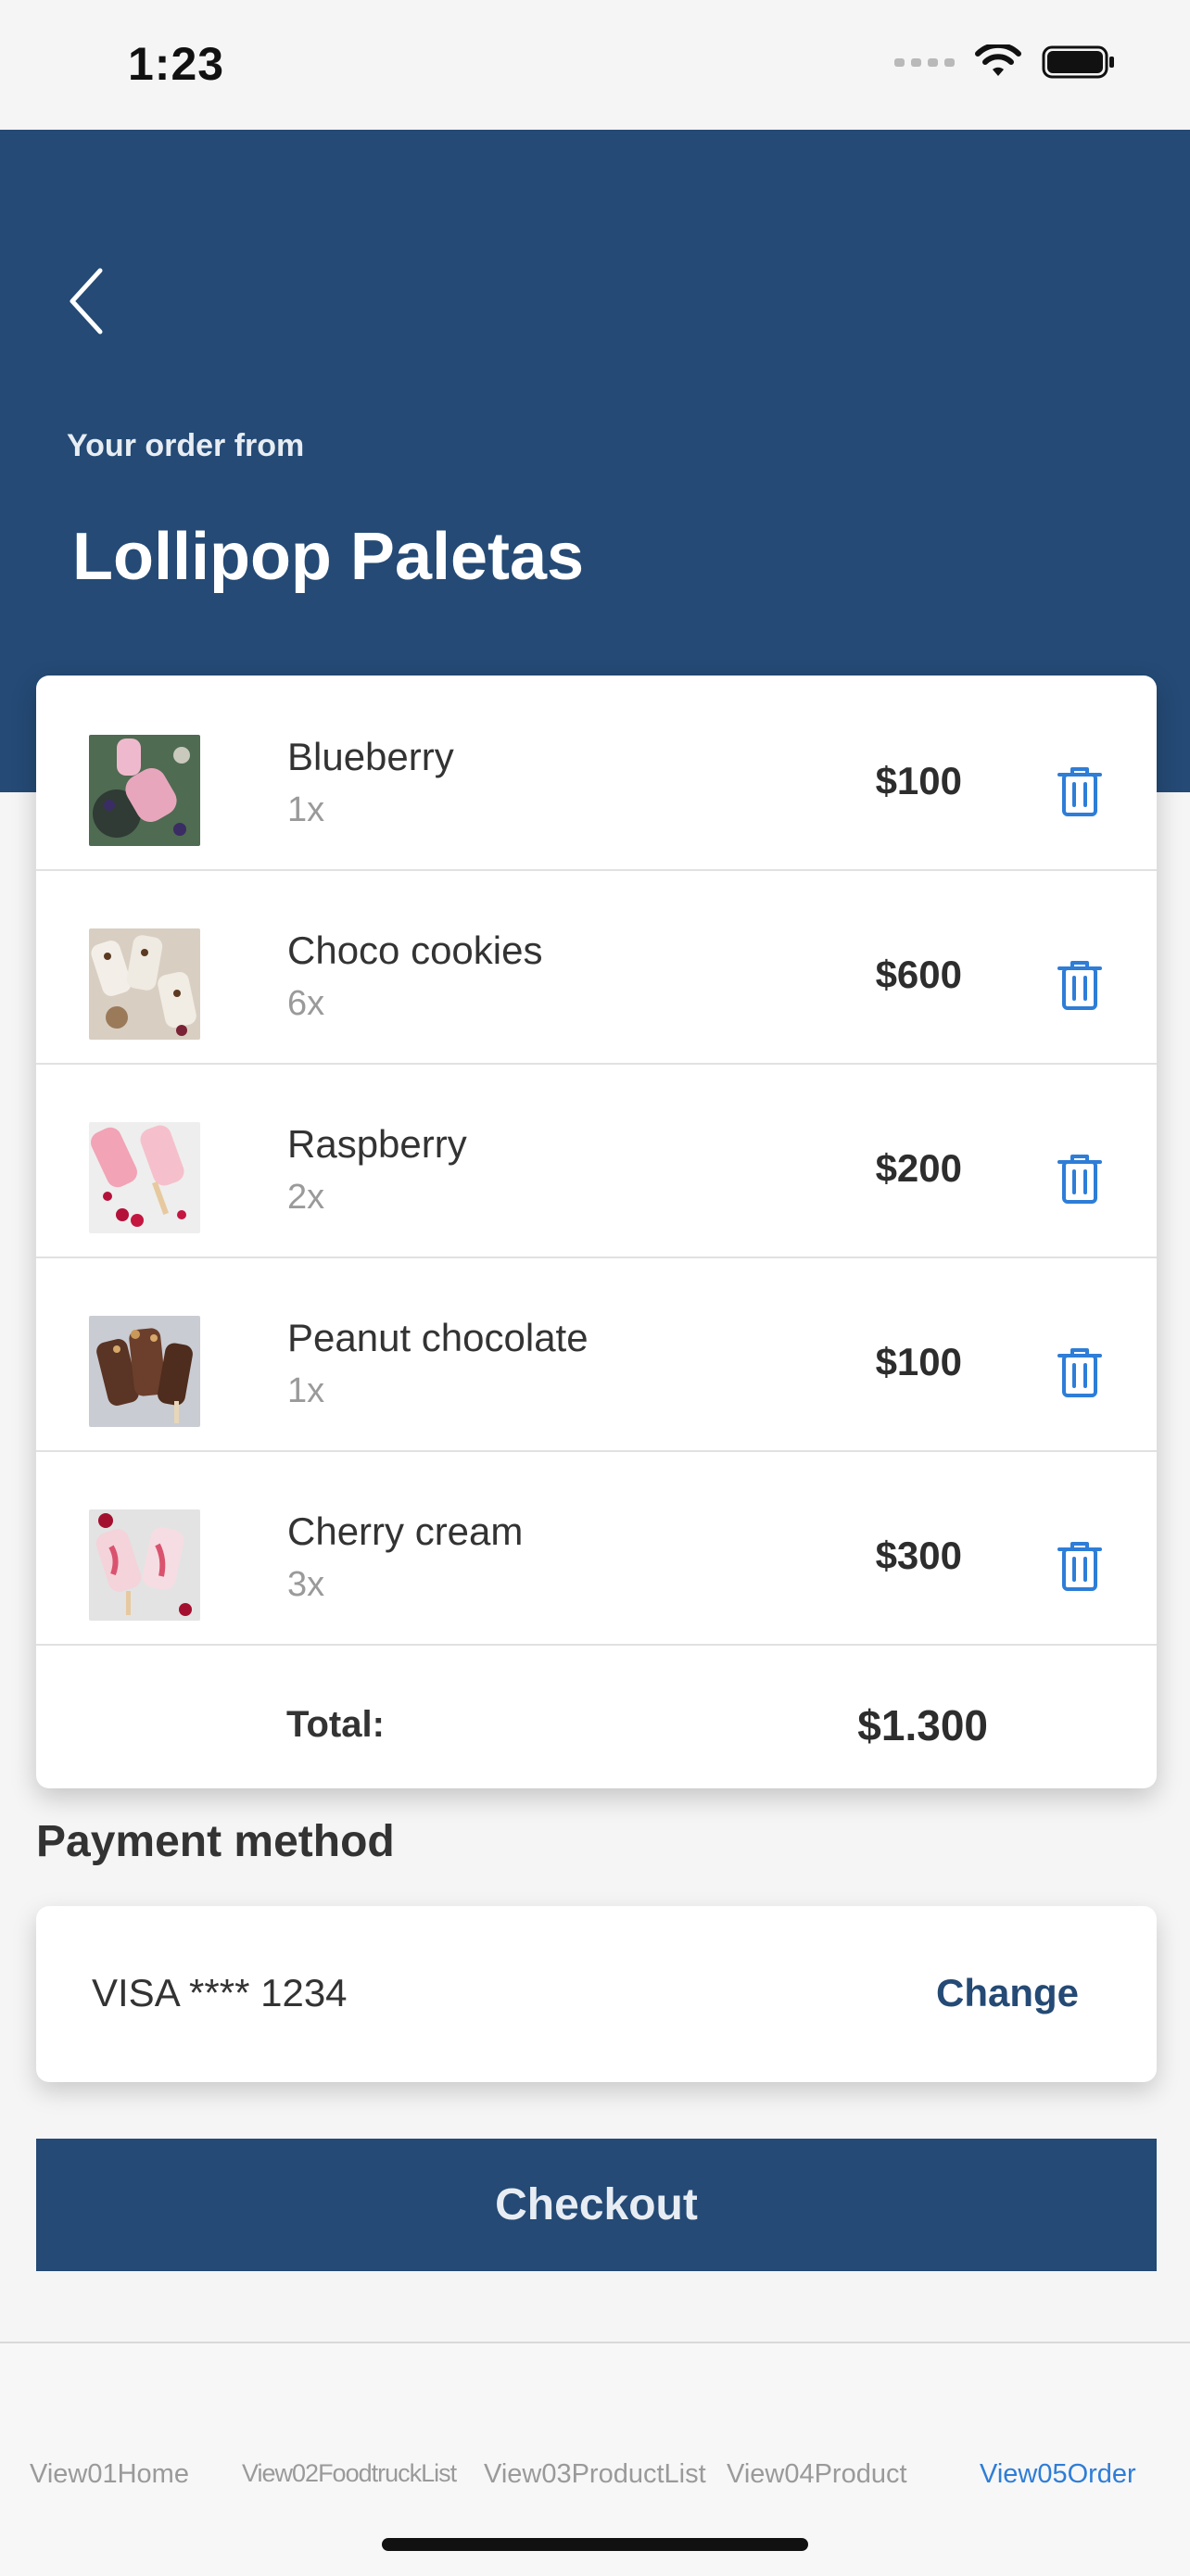 The image size is (1190, 2576). I want to click on total-value: $1.300, so click(922, 1725).